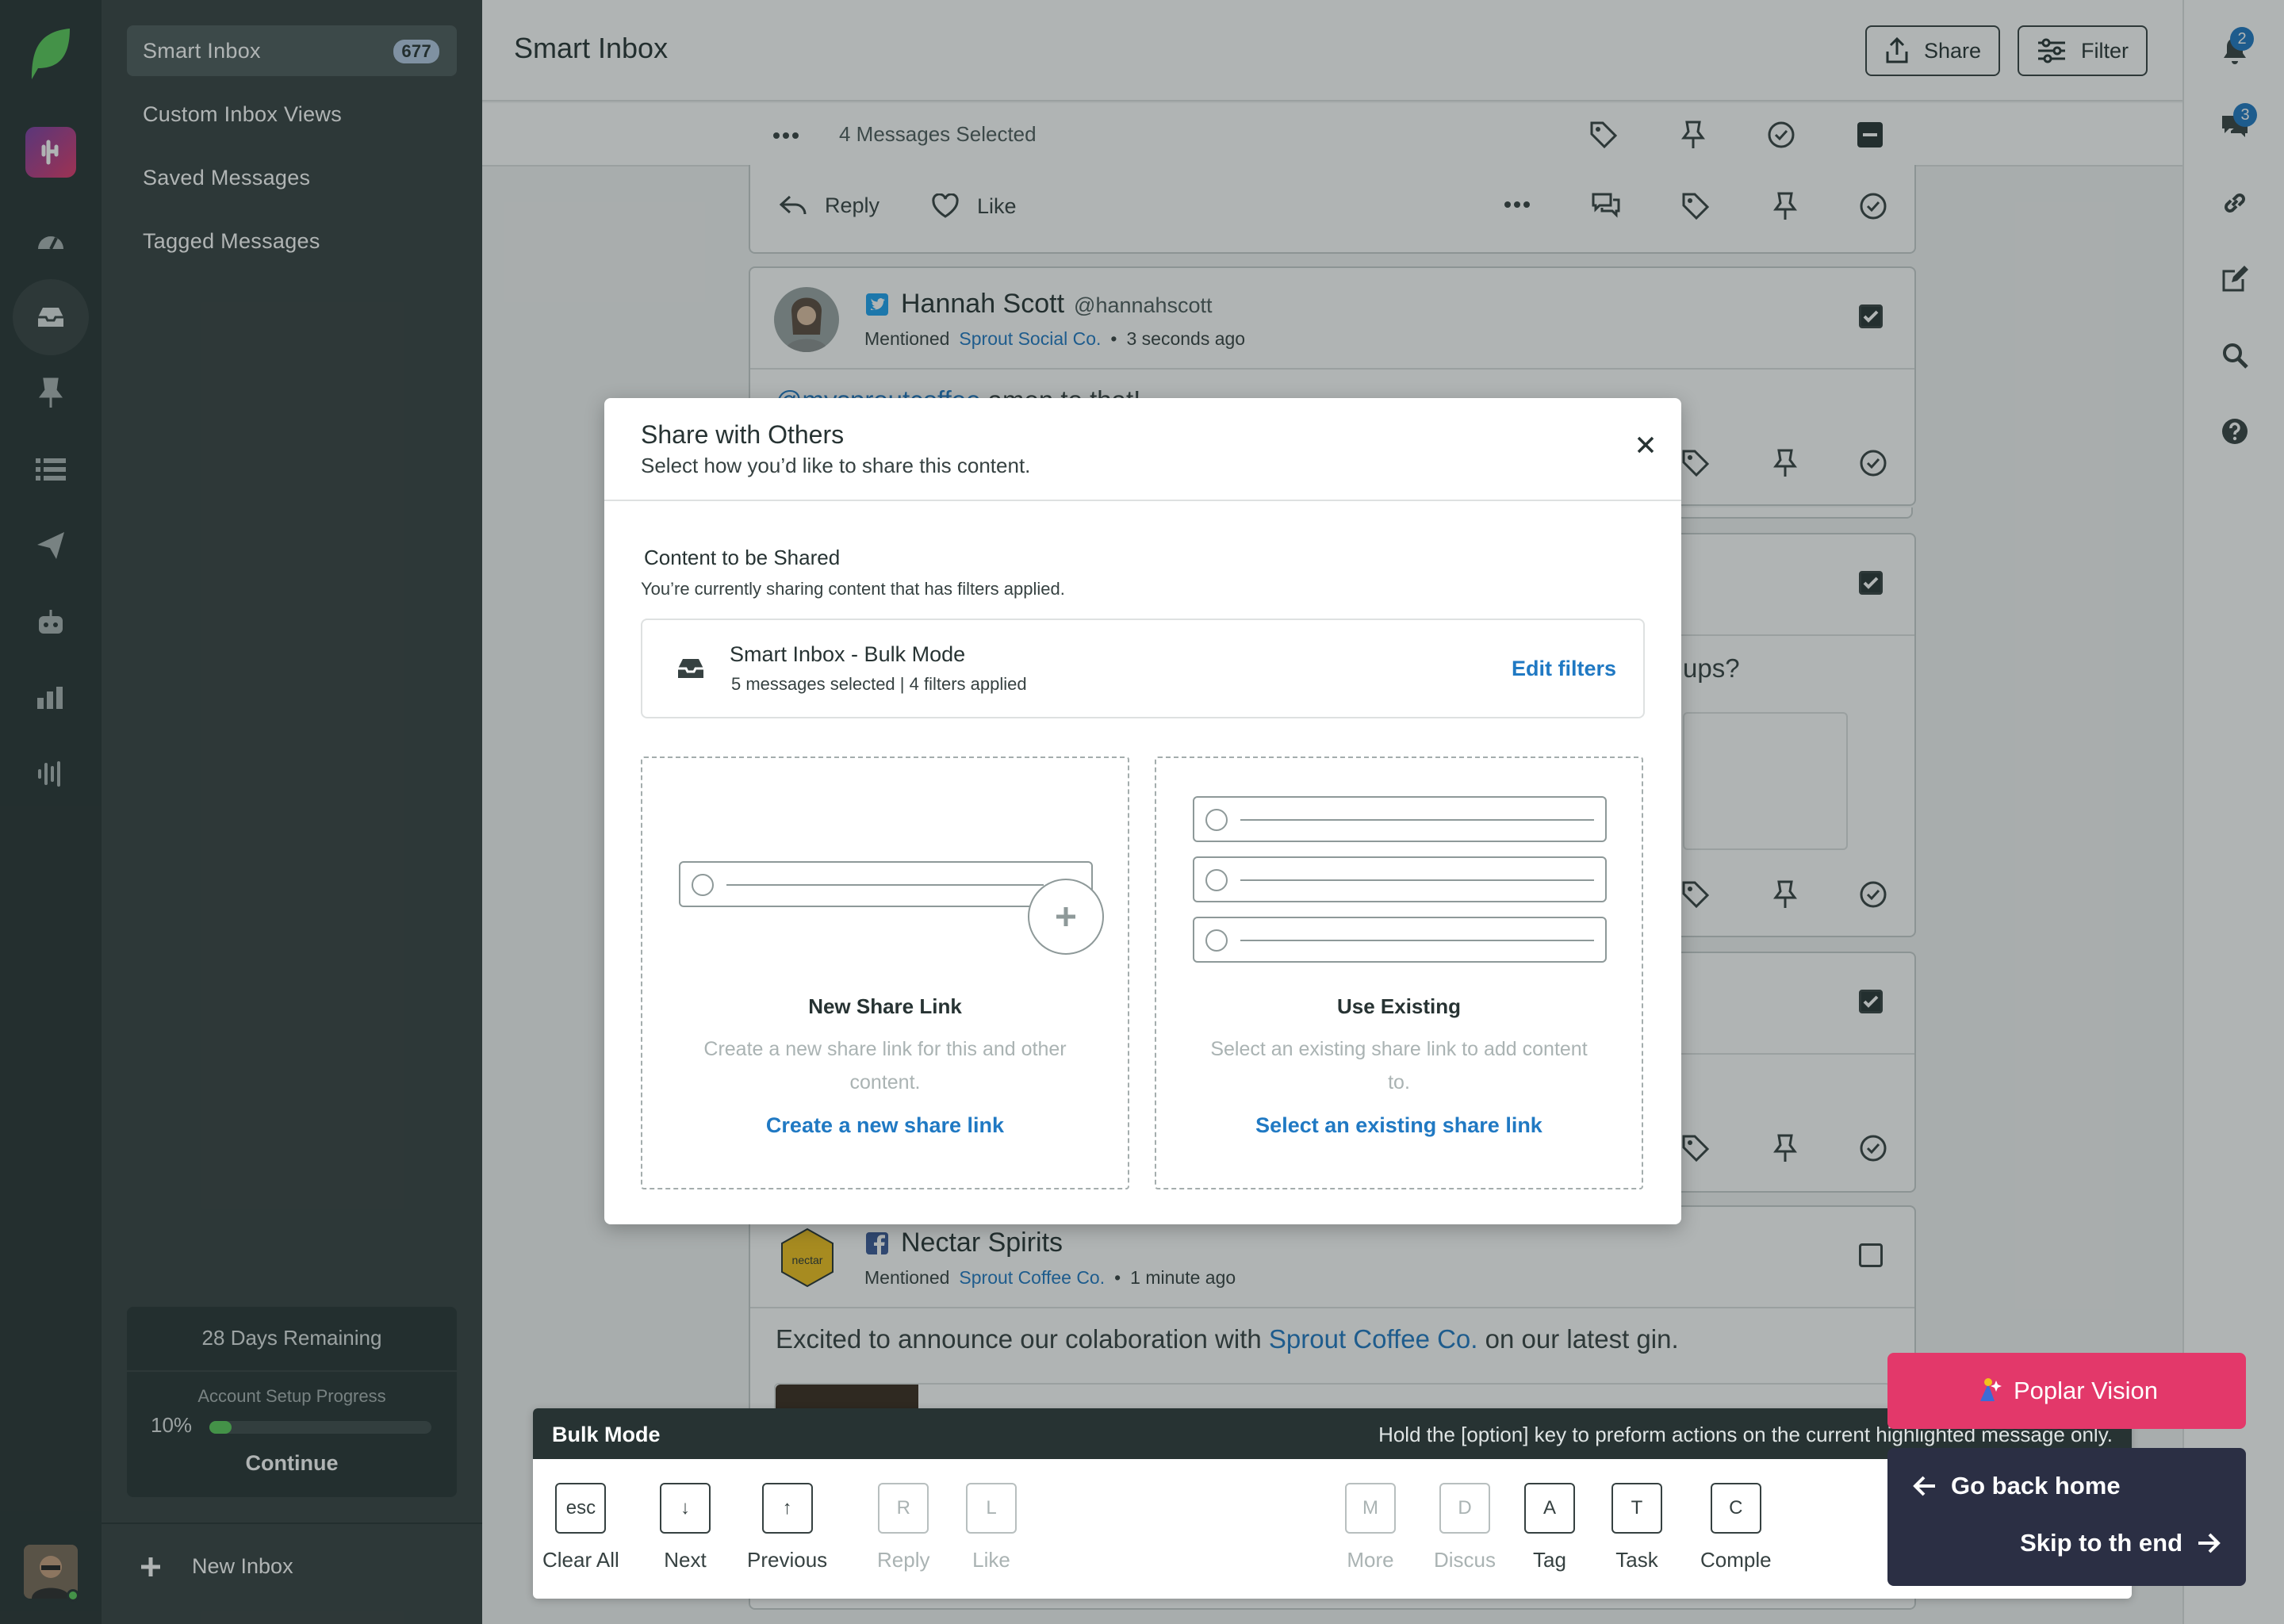 The width and height of the screenshot is (2284, 1624). Describe the element at coordinates (1636, 1560) in the screenshot. I see `key-label: Task` at that location.